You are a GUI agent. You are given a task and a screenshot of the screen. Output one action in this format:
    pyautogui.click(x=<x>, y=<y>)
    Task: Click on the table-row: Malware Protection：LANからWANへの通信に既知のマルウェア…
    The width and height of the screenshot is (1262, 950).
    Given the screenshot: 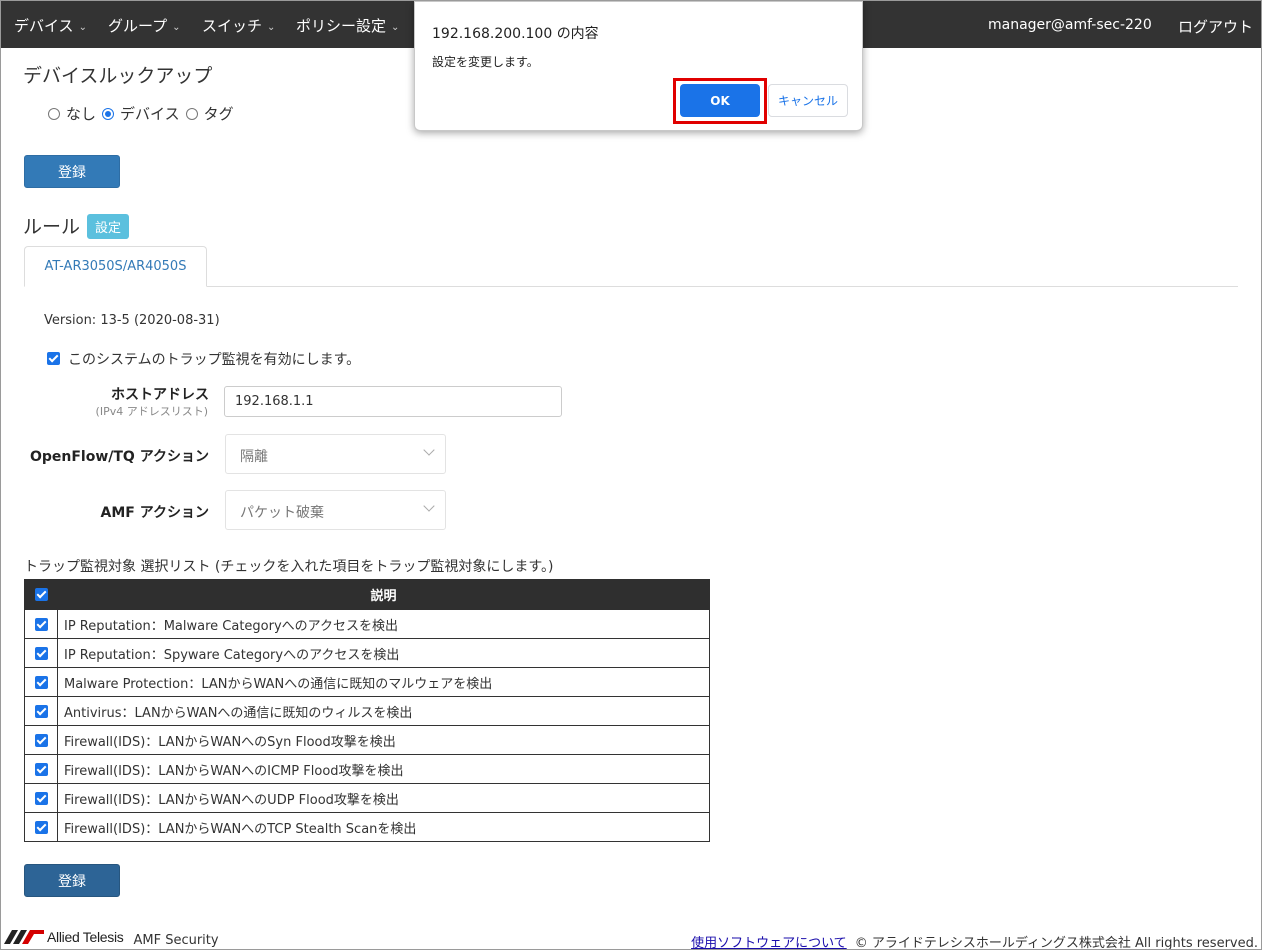 What is the action you would take?
    pyautogui.click(x=367, y=682)
    